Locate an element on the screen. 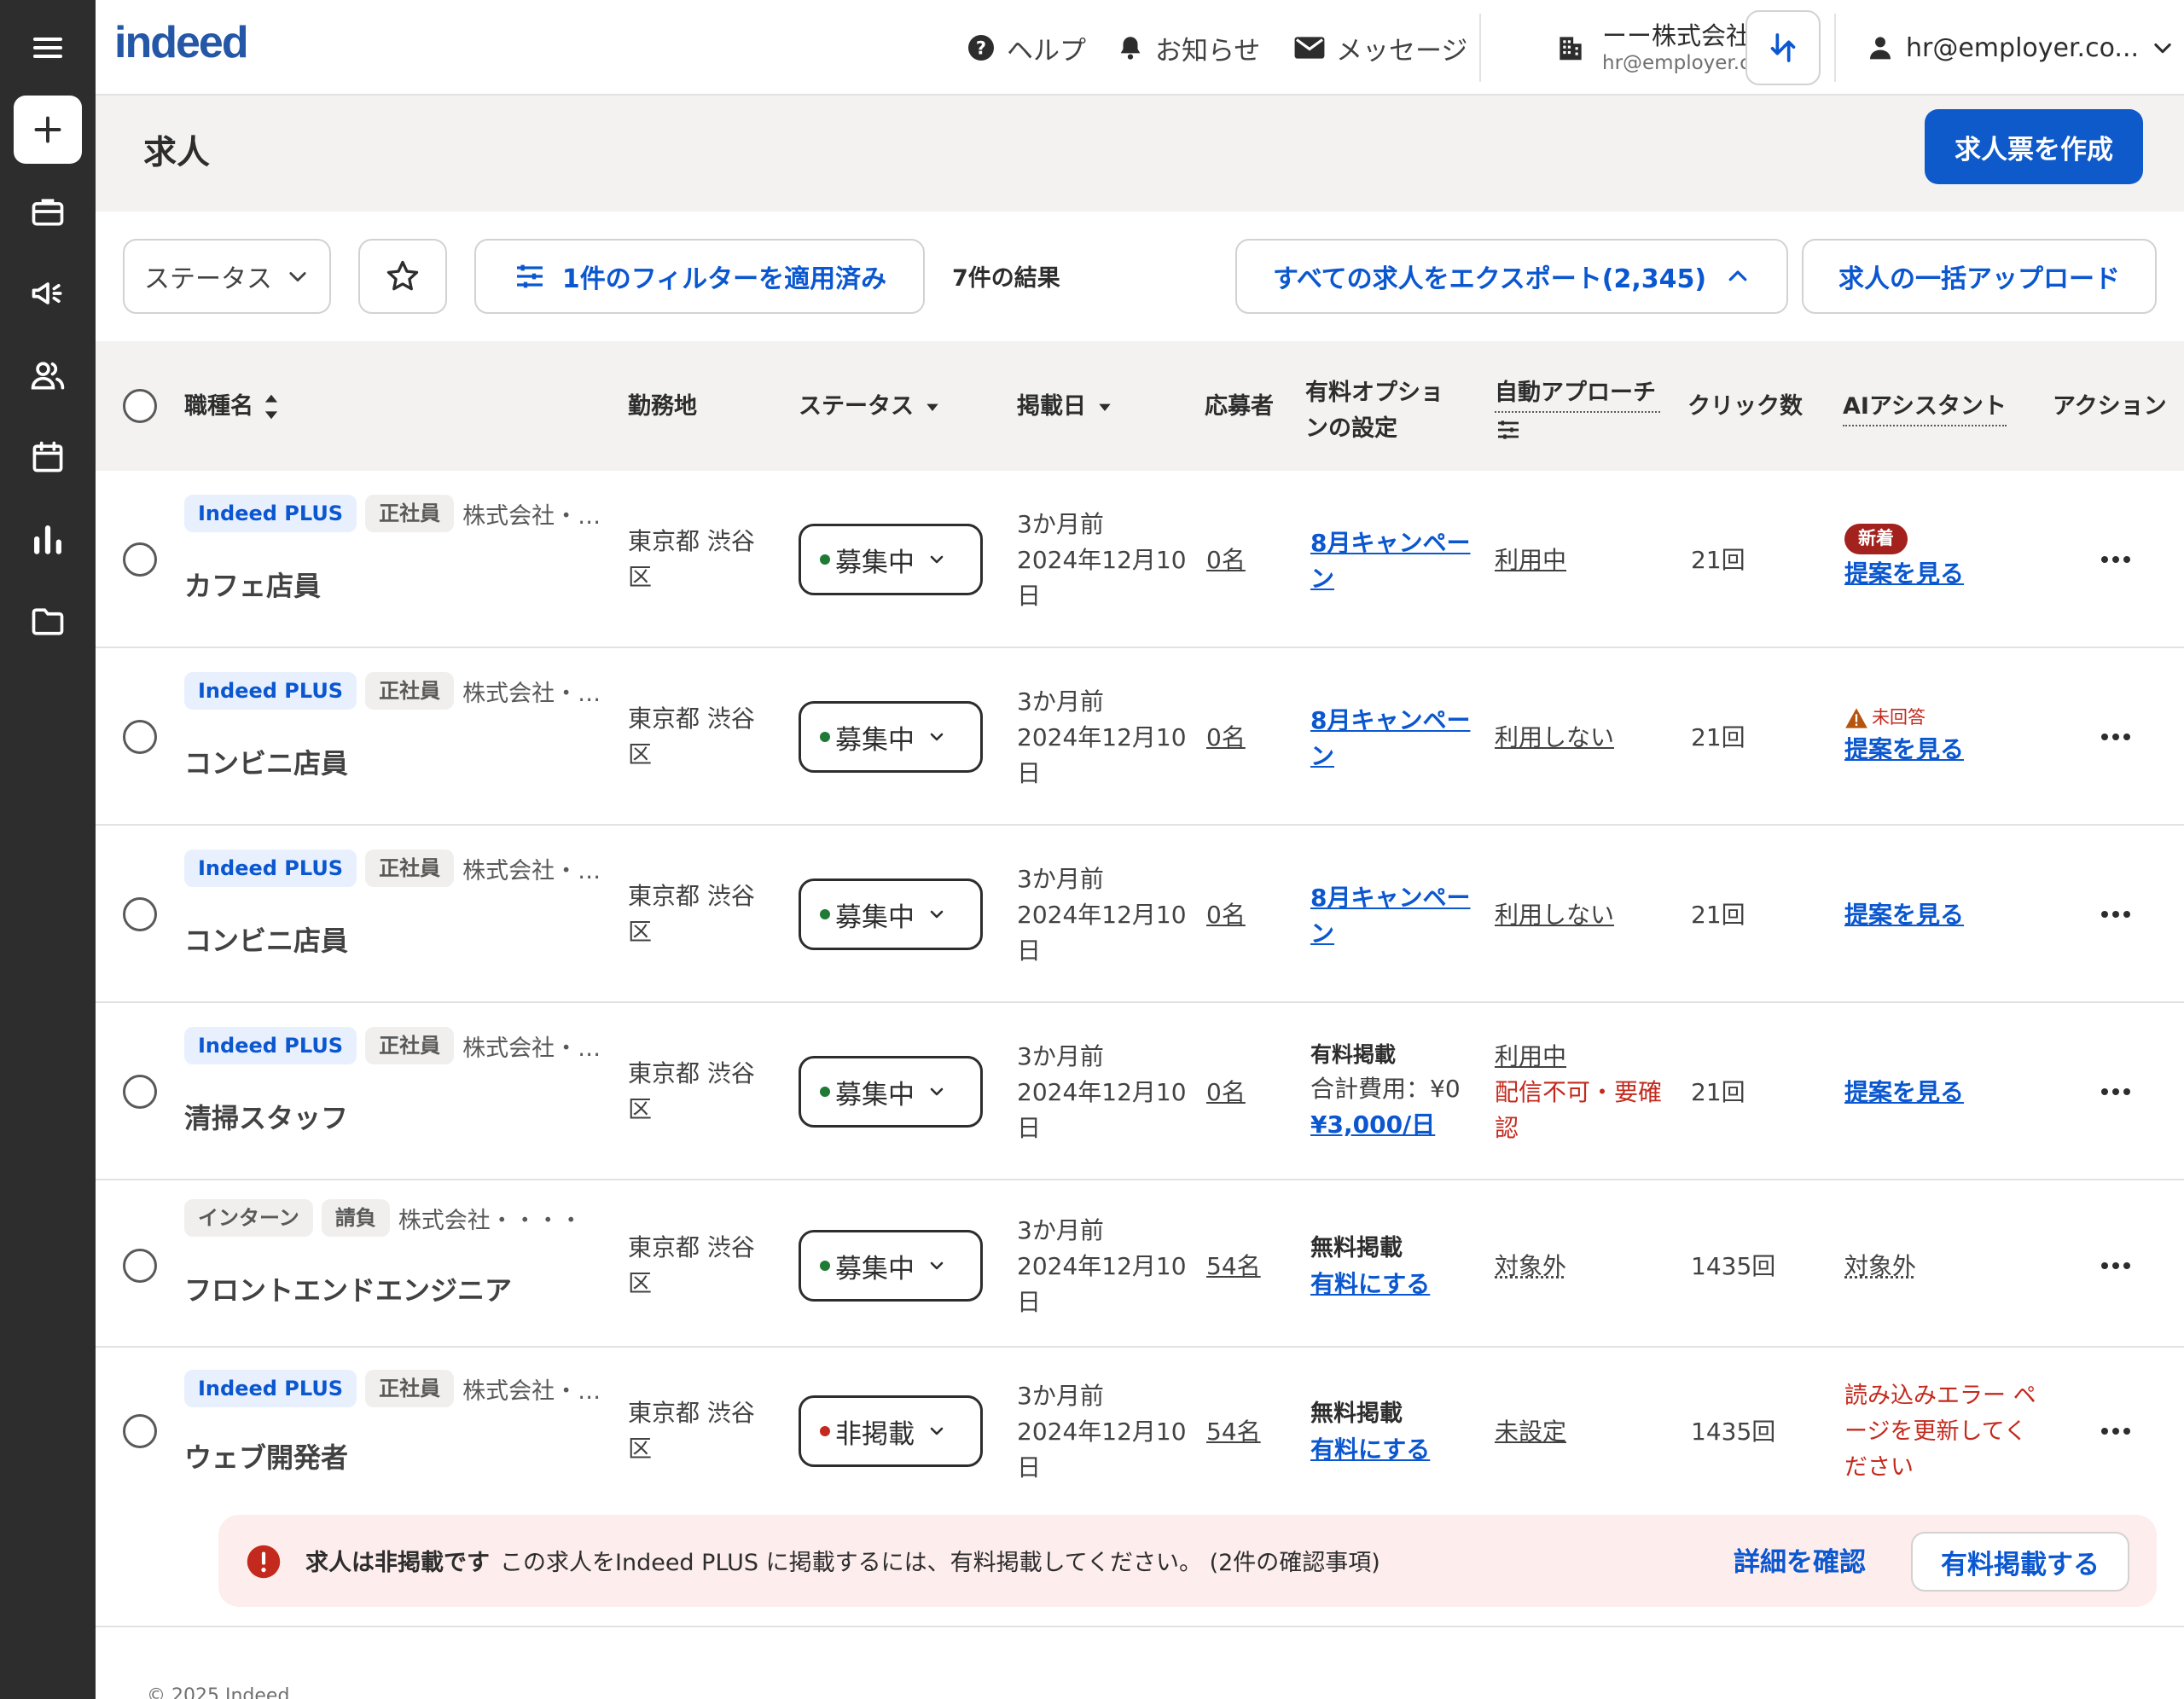 Image resolution: width=2184 pixels, height=1699 pixels. employment-type-tag: インターン is located at coordinates (248, 1218).